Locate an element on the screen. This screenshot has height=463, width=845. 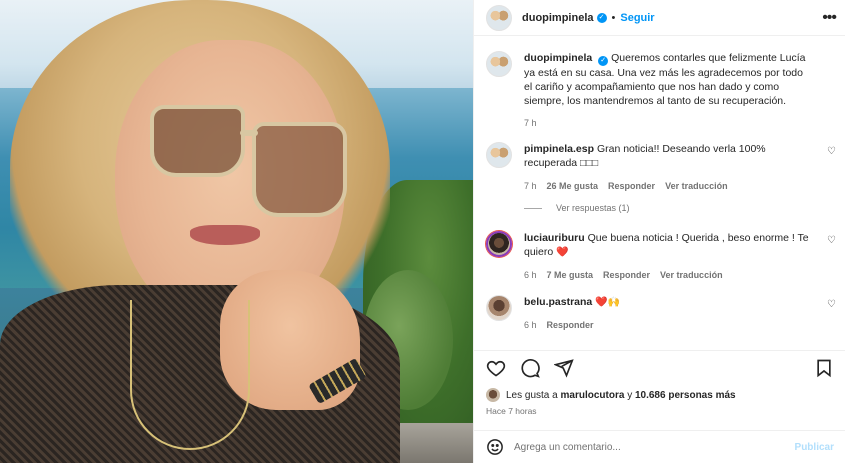
liker-username: marulocutora is located at coordinates (593, 395).